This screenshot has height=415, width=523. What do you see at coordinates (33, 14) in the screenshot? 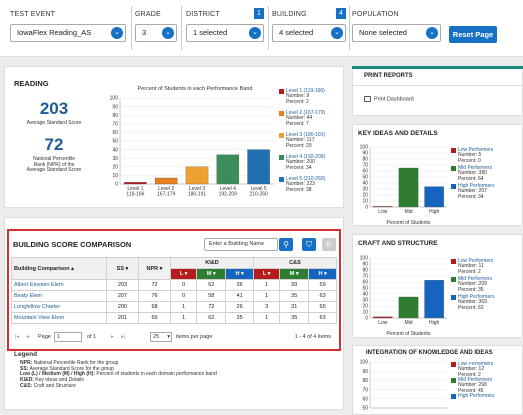
I see `test-event-label: TEST EVENT` at bounding box center [33, 14].